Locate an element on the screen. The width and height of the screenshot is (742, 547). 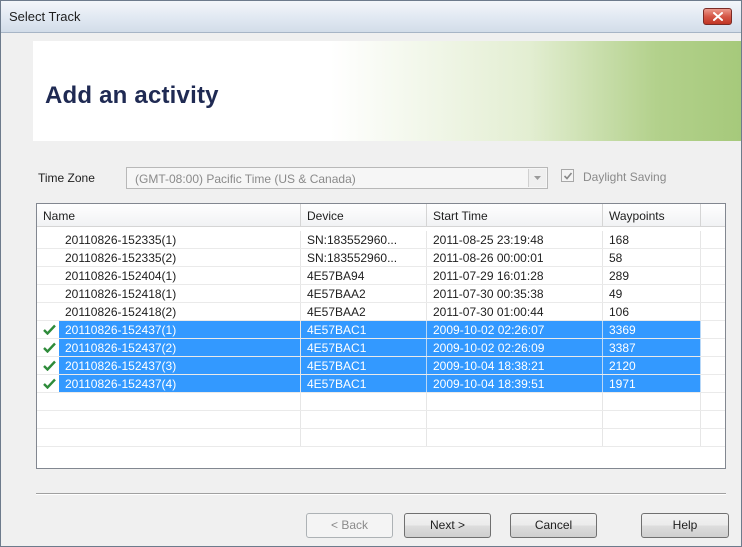
column-header-waypoints: Waypoints is located at coordinates (652, 215).